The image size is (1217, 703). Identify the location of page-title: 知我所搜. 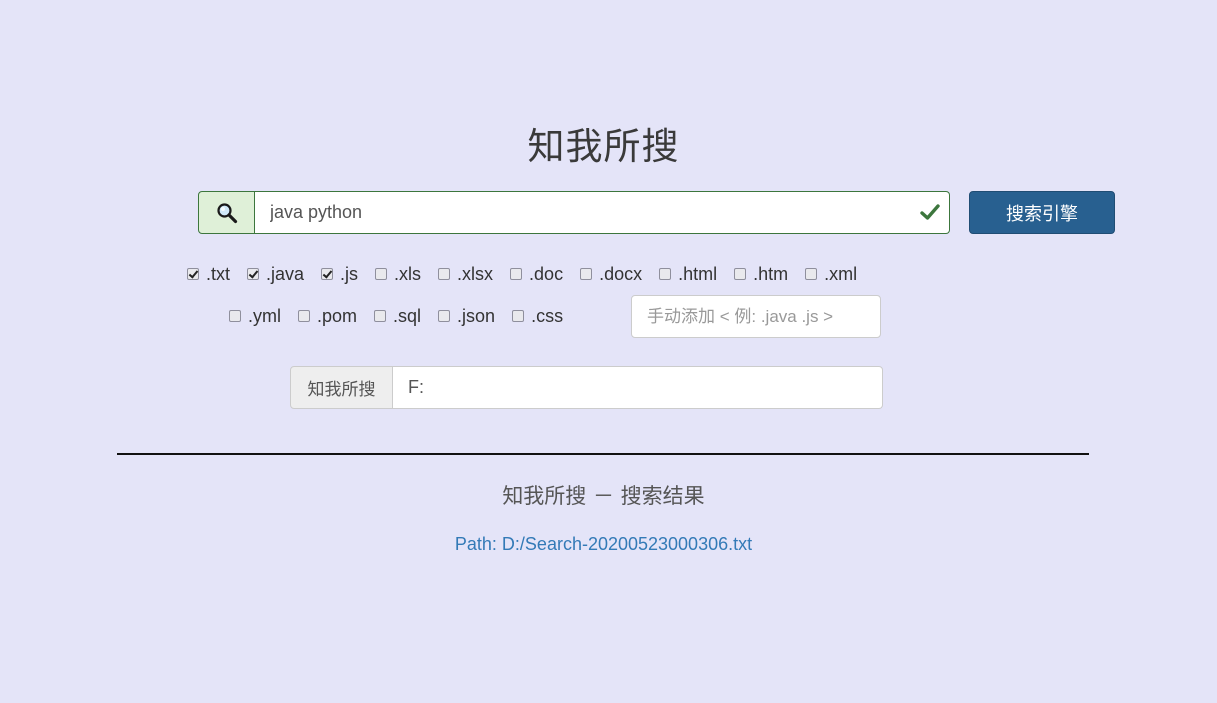
(603, 146).